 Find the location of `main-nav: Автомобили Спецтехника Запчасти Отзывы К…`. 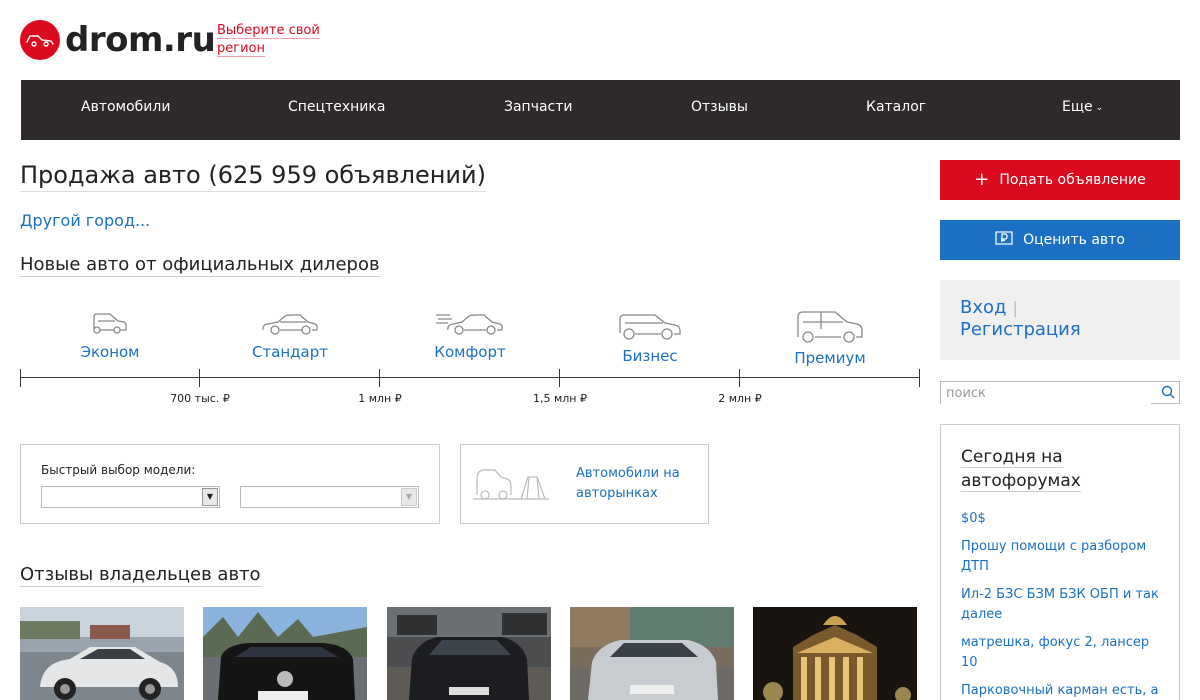

main-nav: Автомобили Спецтехника Запчасти Отзывы К… is located at coordinates (600, 110).